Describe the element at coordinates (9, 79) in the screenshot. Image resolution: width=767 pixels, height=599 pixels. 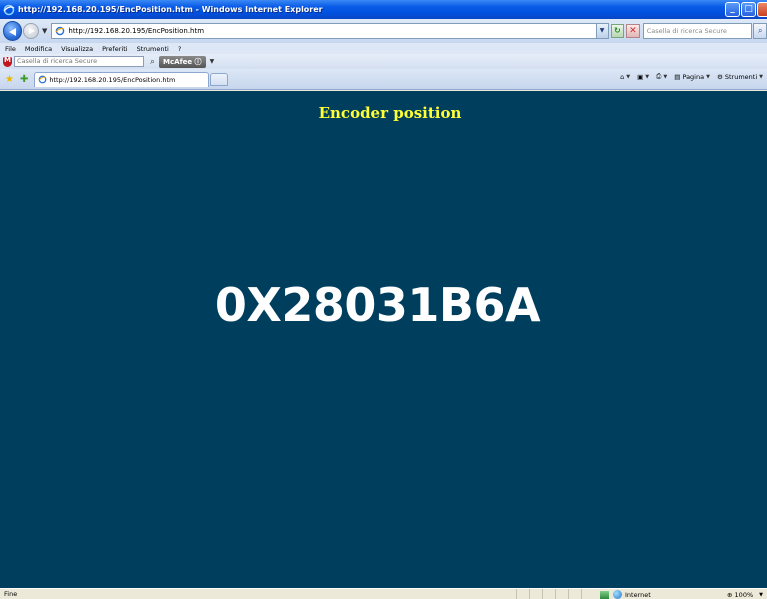
I see `favorites-star-icon: ★` at that location.